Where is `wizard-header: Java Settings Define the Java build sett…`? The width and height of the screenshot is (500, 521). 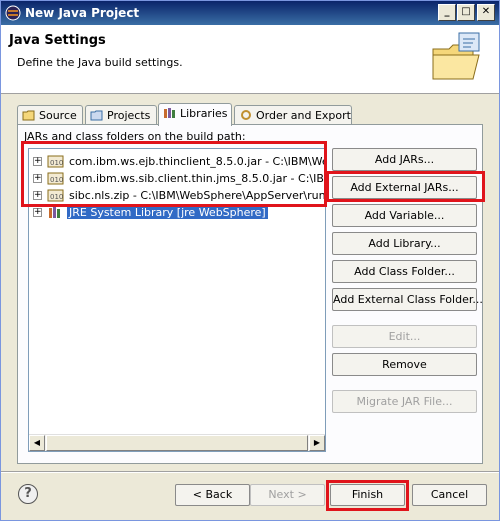 wizard-header: Java Settings Define the Java build sett… is located at coordinates (250, 59).